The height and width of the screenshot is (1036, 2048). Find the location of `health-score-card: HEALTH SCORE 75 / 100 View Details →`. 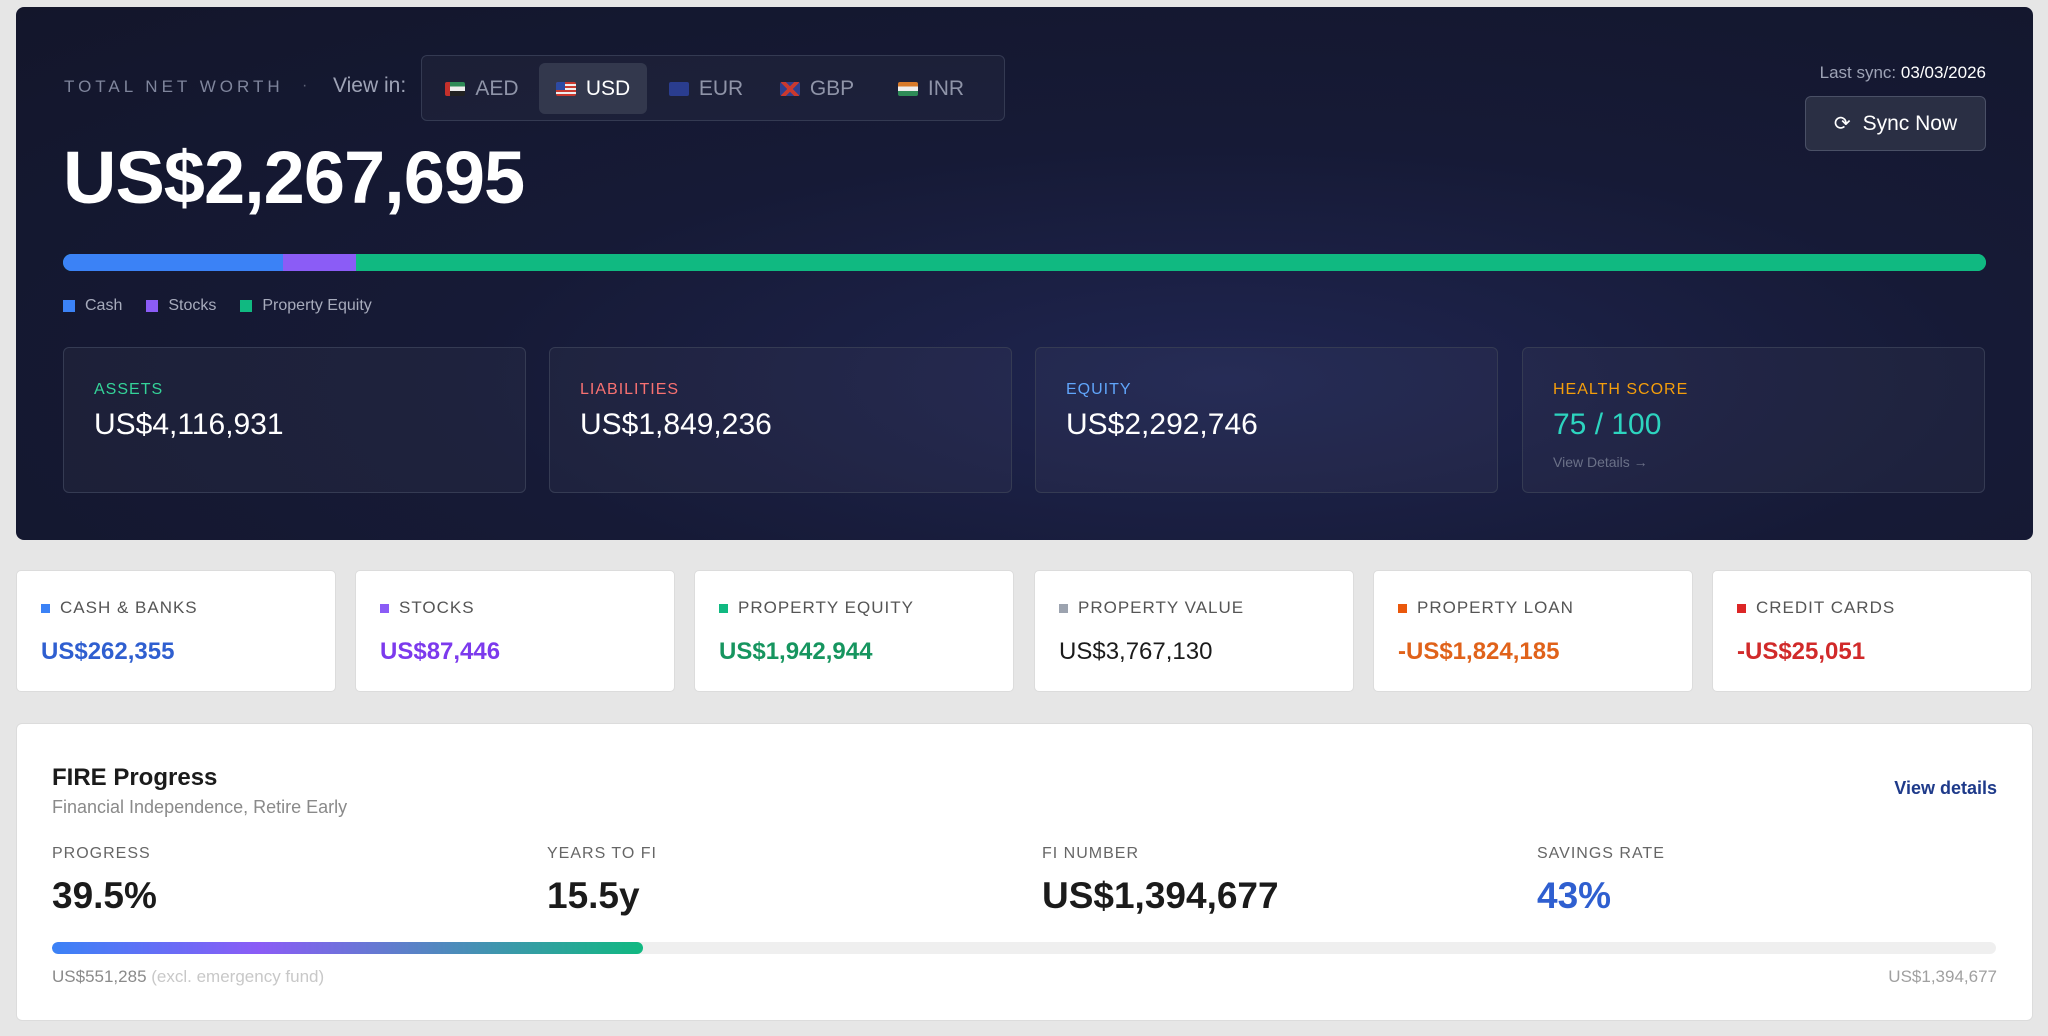

health-score-card: HEALTH SCORE 75 / 100 View Details → is located at coordinates (1753, 420).